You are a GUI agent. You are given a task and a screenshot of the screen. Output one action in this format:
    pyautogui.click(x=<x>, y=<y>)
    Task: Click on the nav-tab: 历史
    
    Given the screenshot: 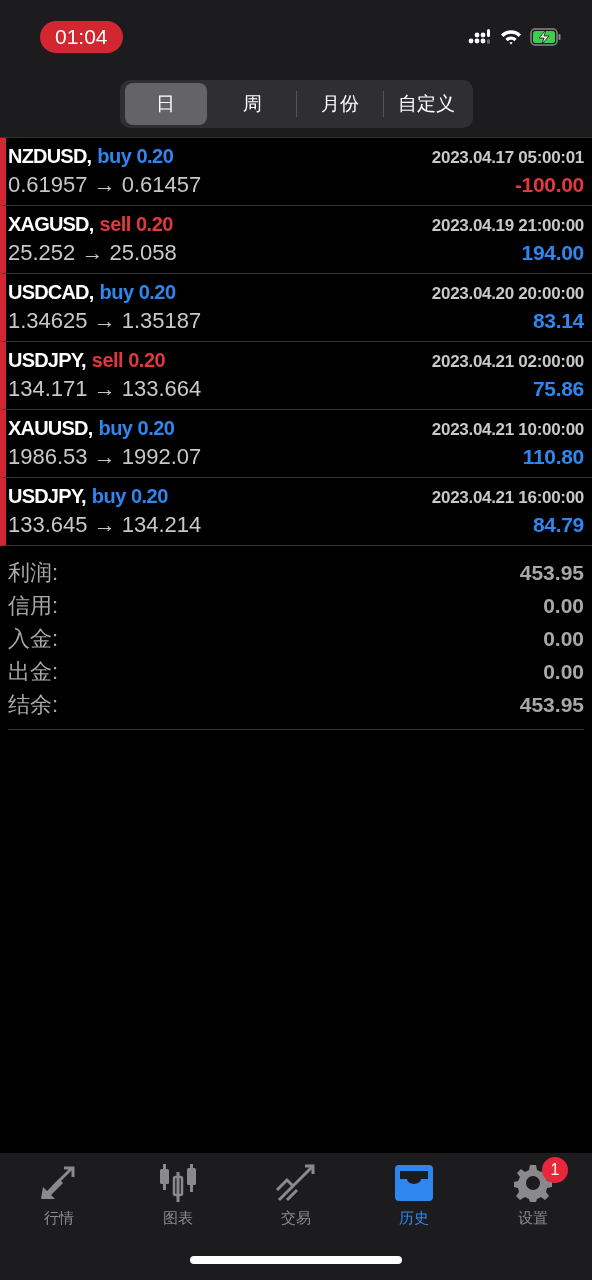 What is the action you would take?
    pyautogui.click(x=414, y=1191)
    